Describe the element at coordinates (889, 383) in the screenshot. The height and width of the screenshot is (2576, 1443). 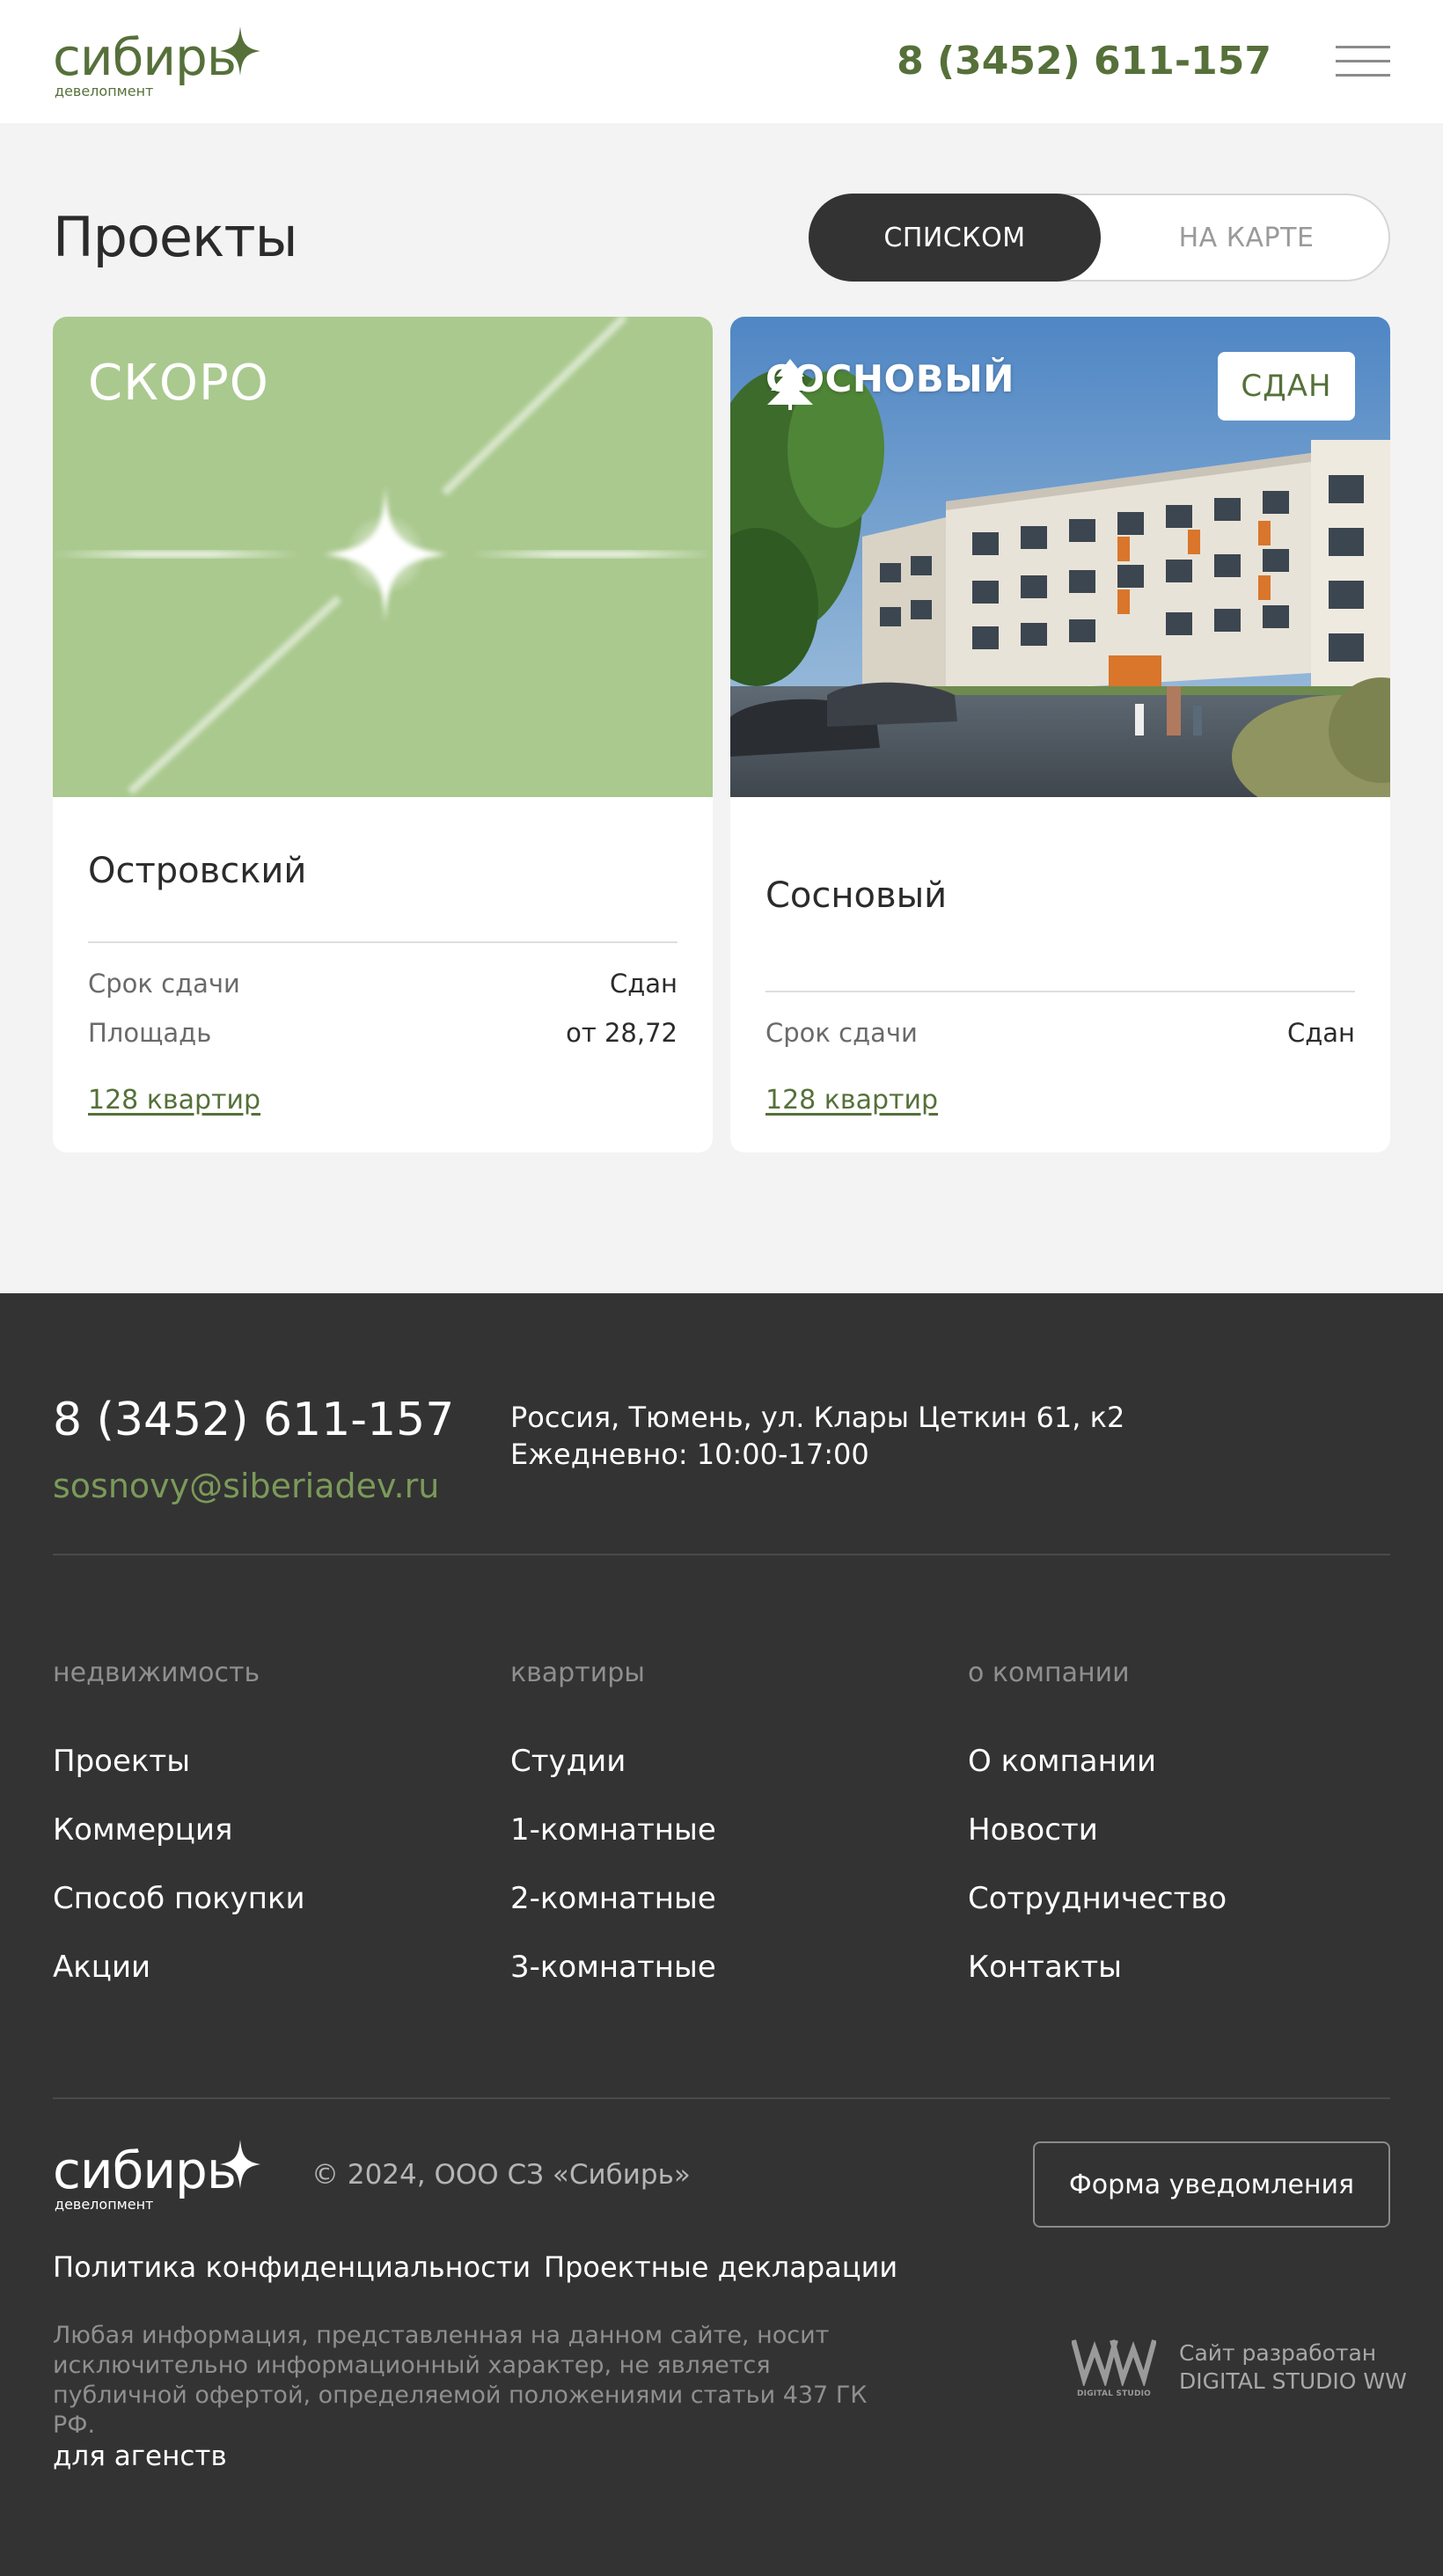
I see `project-brand: СОСНОВЫЙ` at that location.